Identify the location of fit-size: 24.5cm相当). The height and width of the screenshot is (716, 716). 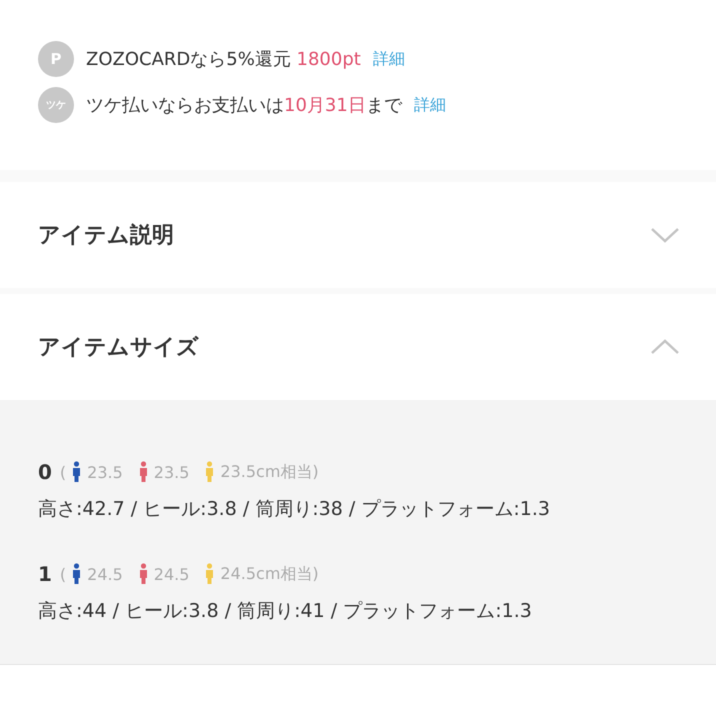
(269, 574).